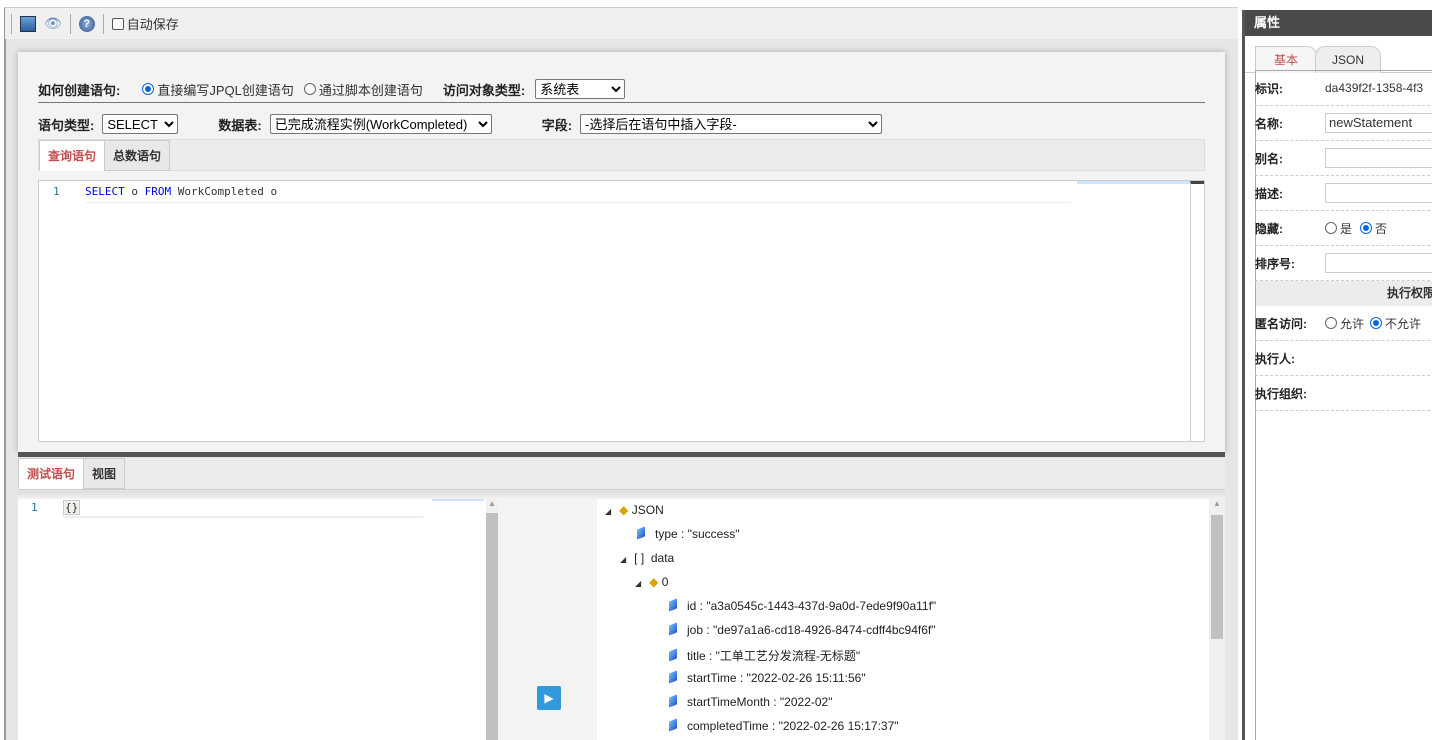  I want to click on alias-input, so click(1378, 158).